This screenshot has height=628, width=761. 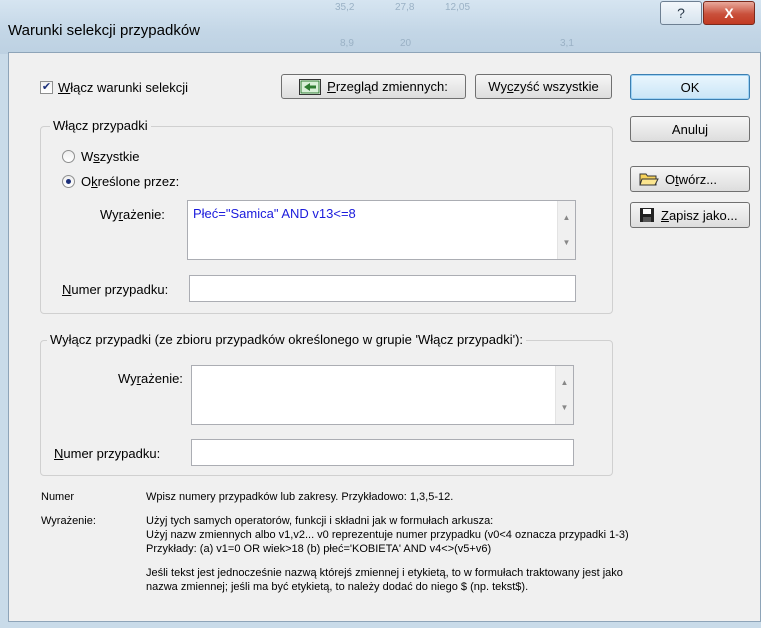 What do you see at coordinates (406, 43) in the screenshot?
I see `background-fragment: 20` at bounding box center [406, 43].